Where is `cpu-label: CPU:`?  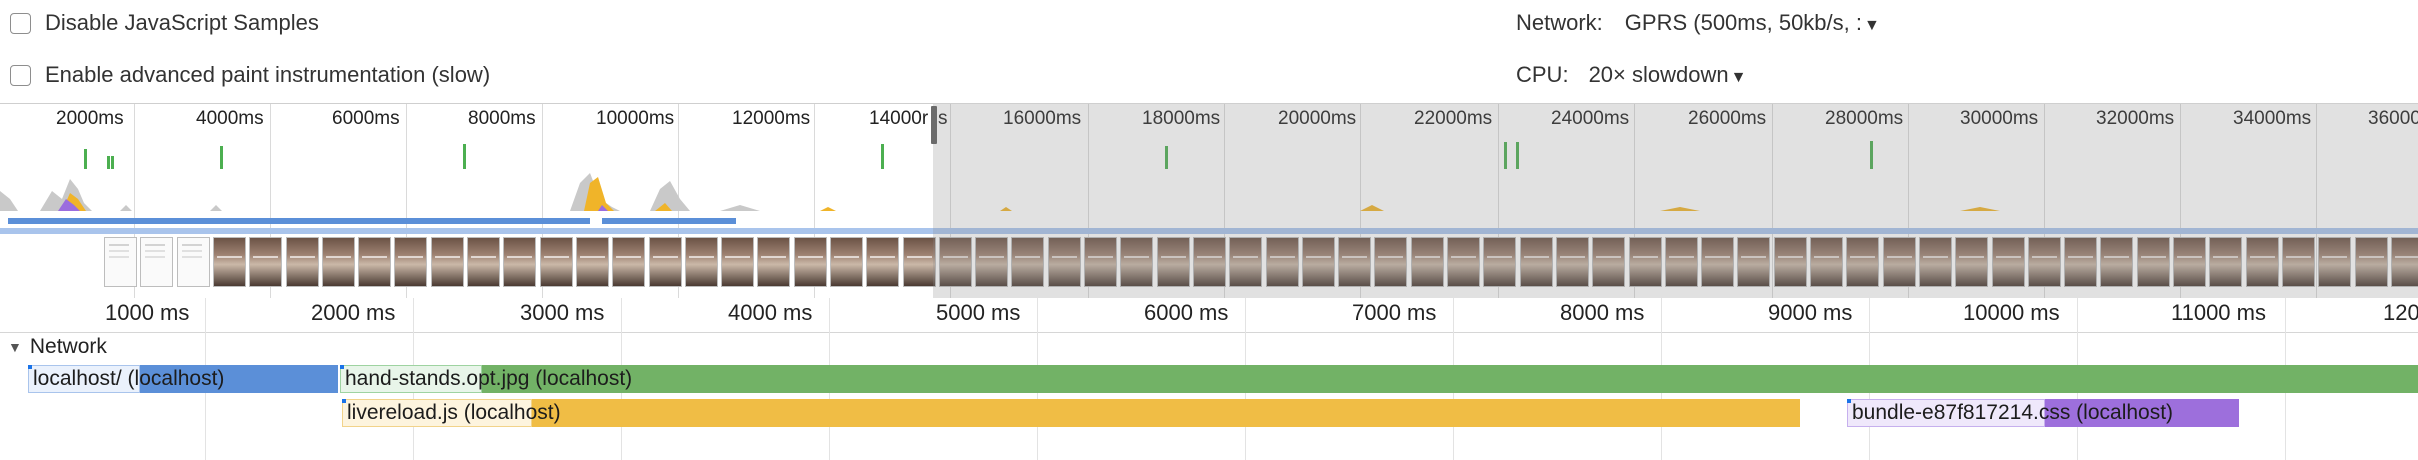
cpu-label: CPU: is located at coordinates (1542, 74).